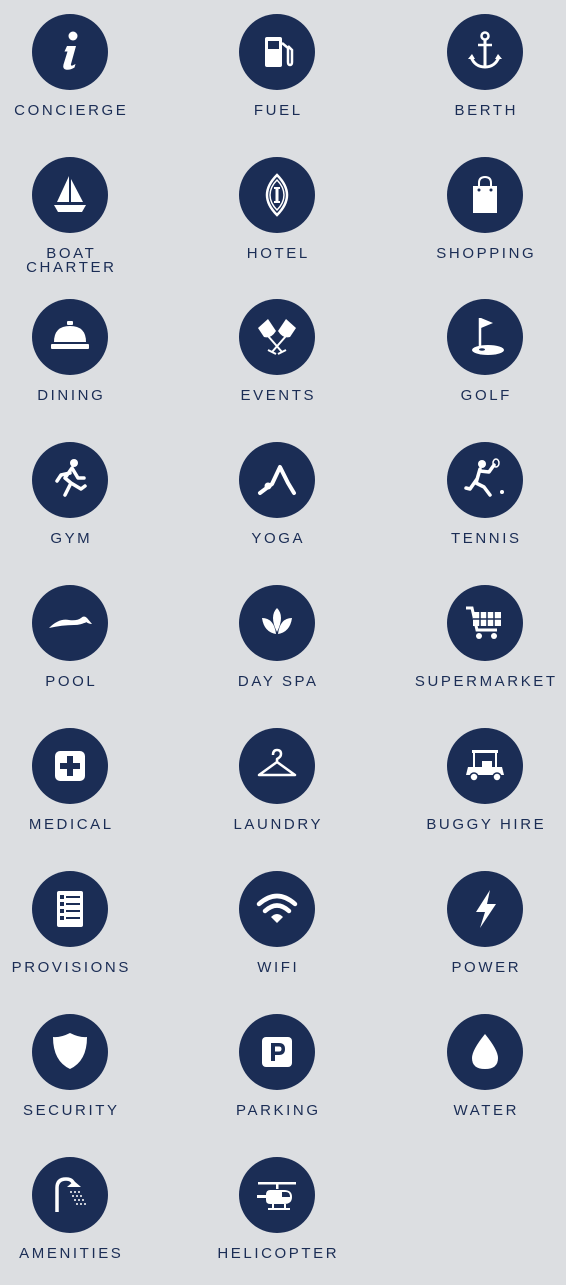 This screenshot has width=566, height=1285. Describe the element at coordinates (485, 52) in the screenshot. I see `anchor-icon` at that location.